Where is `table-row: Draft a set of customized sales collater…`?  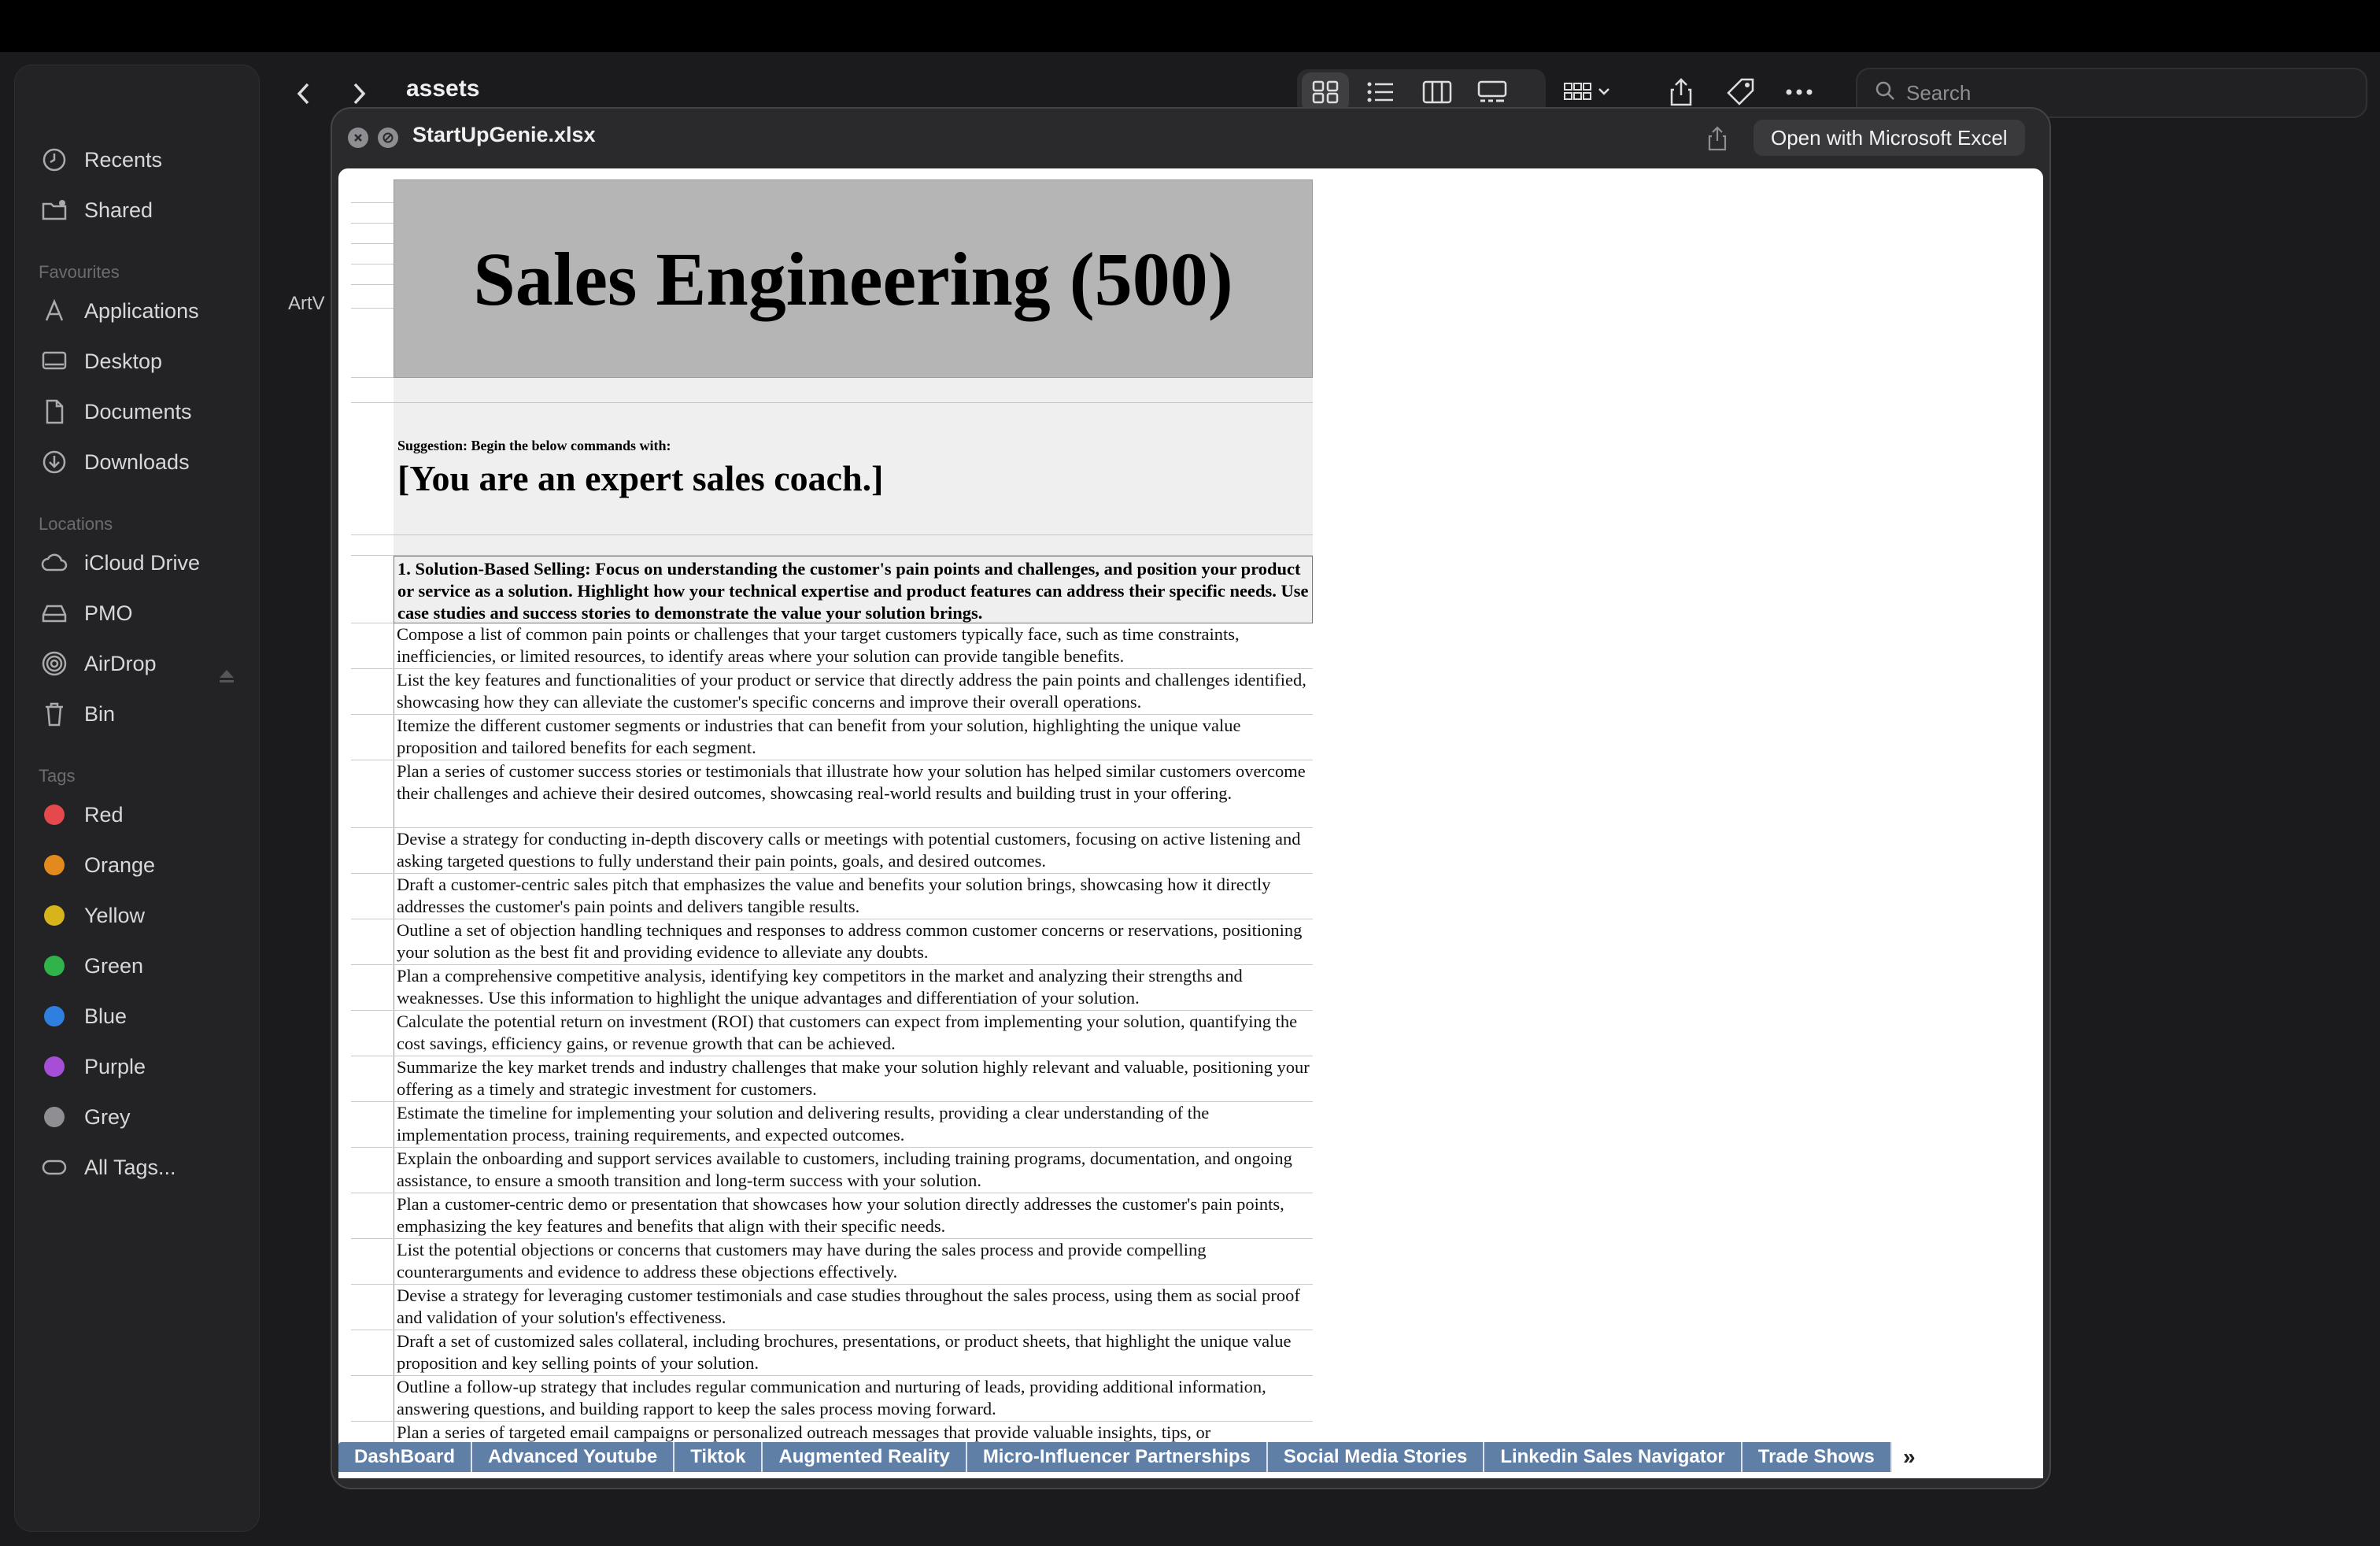
table-row: Draft a set of customized sales collater… is located at coordinates (854, 1353).